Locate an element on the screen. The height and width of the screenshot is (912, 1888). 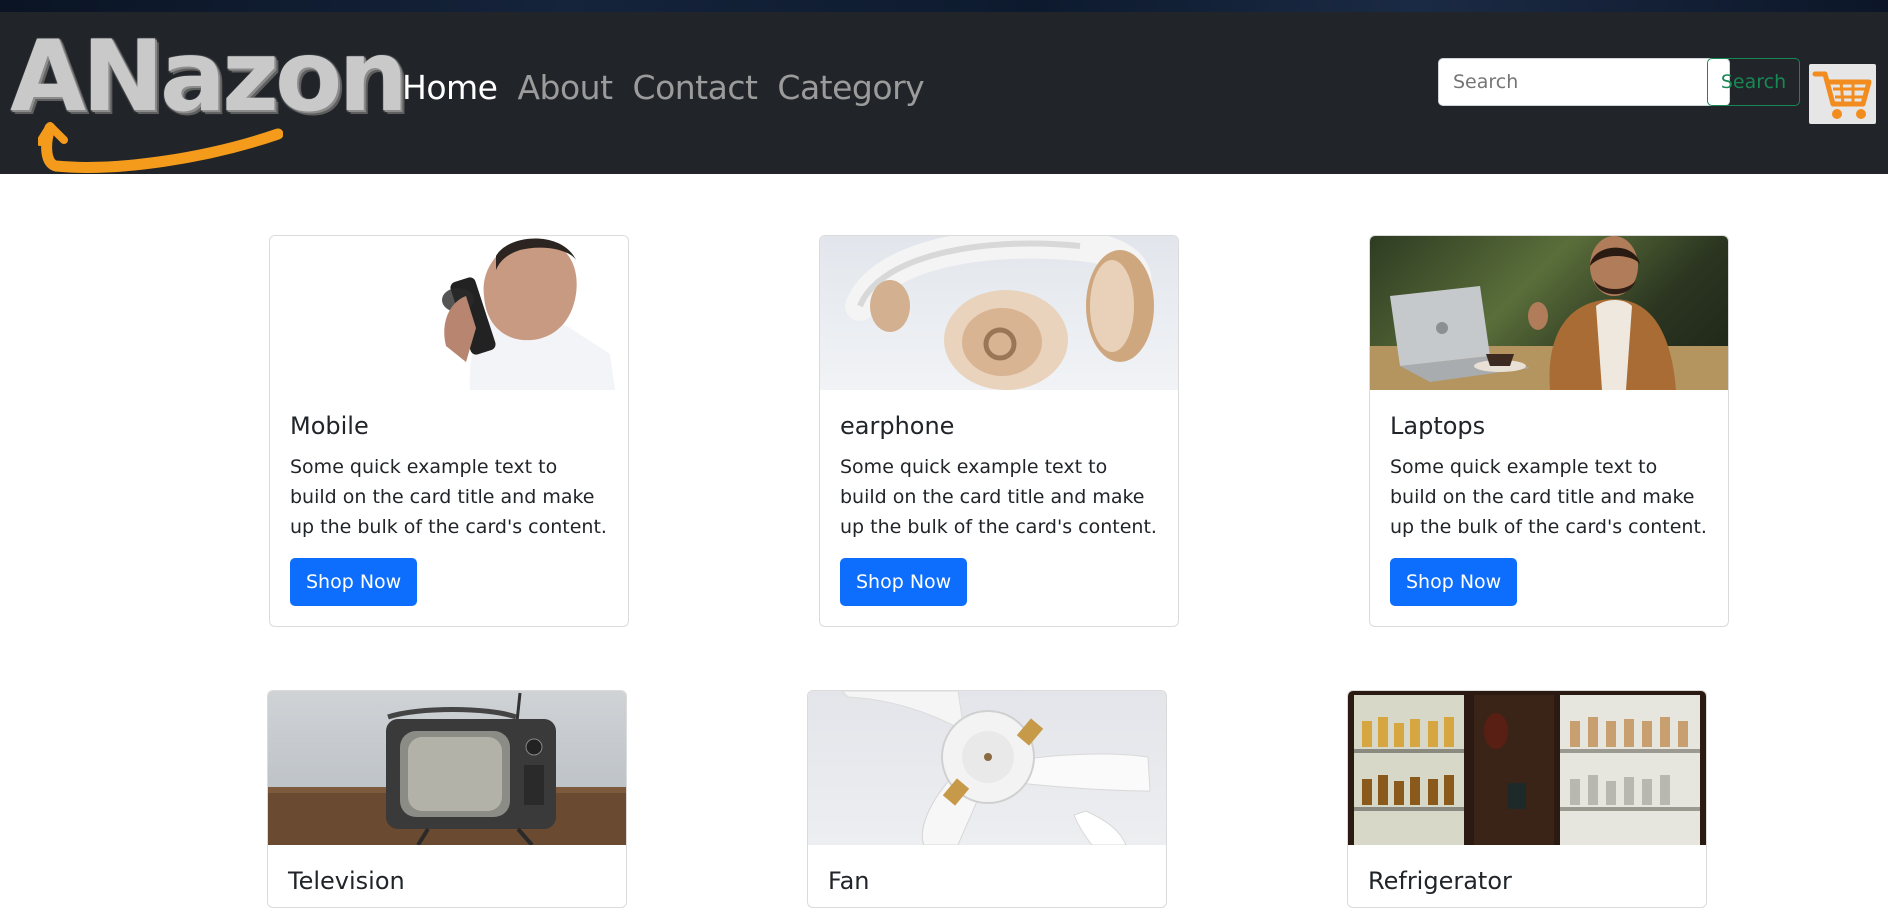
card-image-mobile is located at coordinates (449, 313).